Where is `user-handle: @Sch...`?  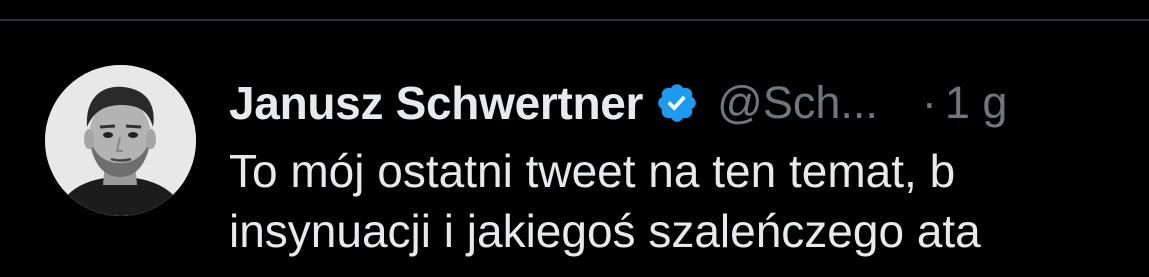 user-handle: @Sch... is located at coordinates (797, 103).